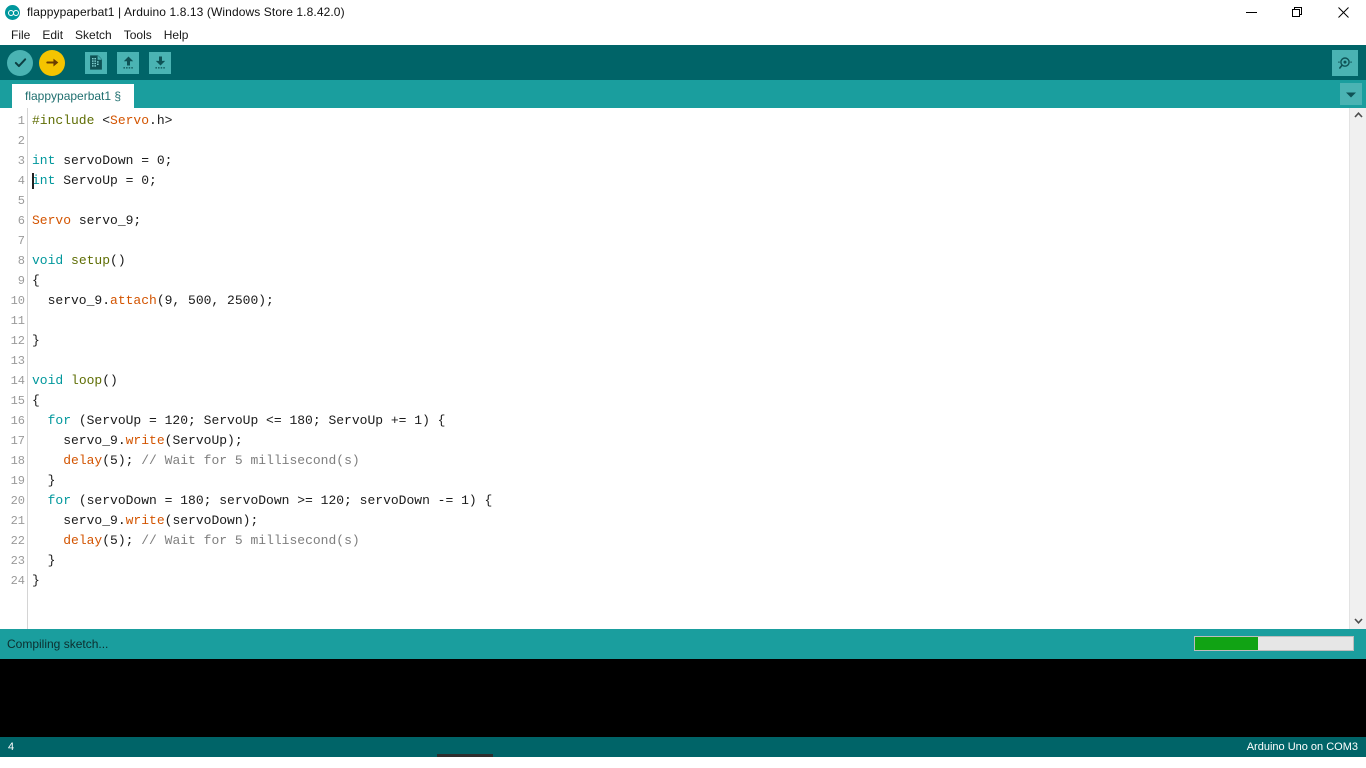 The width and height of the screenshot is (1366, 768). I want to click on close-icon, so click(1343, 12).